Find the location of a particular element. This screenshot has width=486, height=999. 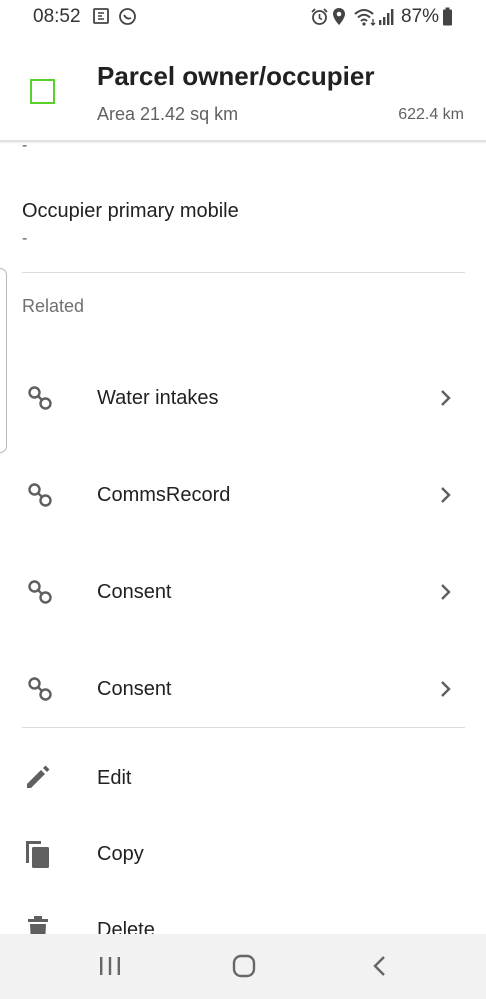

recents-icon is located at coordinates (110, 968).